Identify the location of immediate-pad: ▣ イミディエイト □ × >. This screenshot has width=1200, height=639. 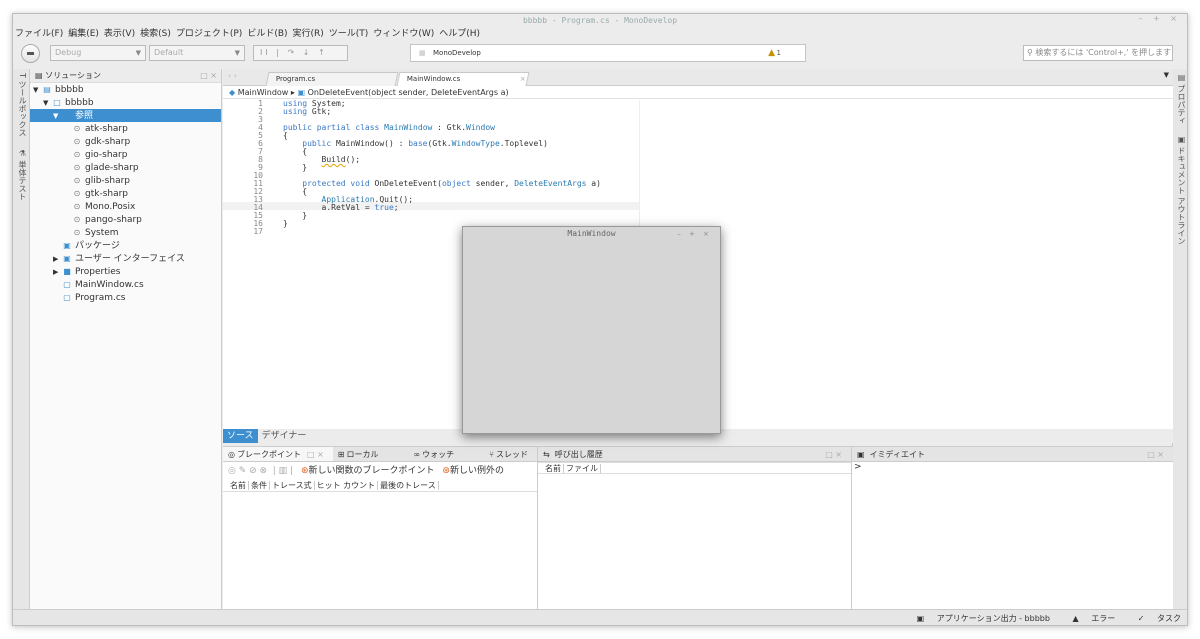
(1012, 528).